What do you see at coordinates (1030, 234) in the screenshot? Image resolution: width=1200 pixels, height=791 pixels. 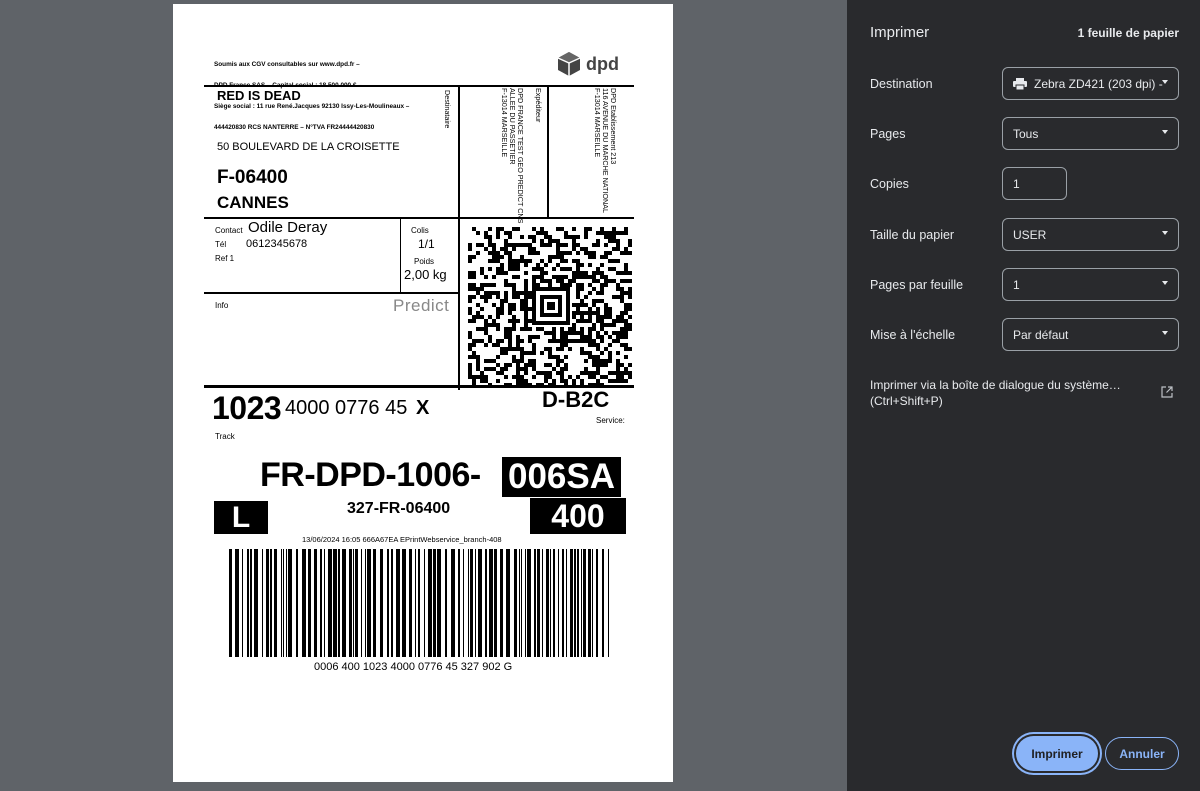 I see `paper-size-value: USER` at bounding box center [1030, 234].